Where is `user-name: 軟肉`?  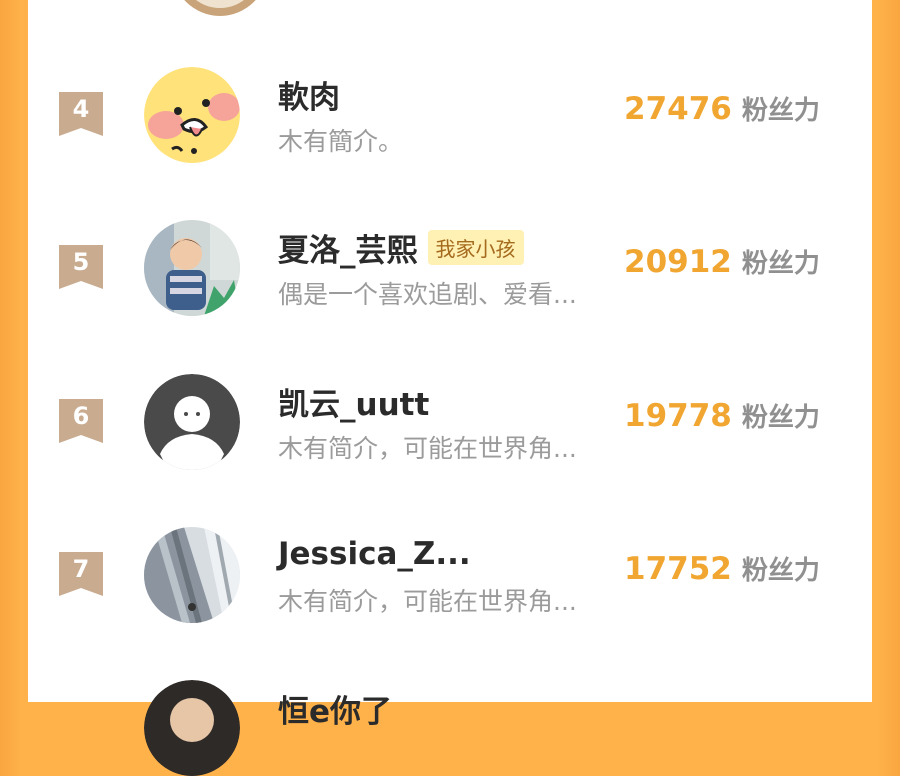 user-name: 軟肉 is located at coordinates (309, 94).